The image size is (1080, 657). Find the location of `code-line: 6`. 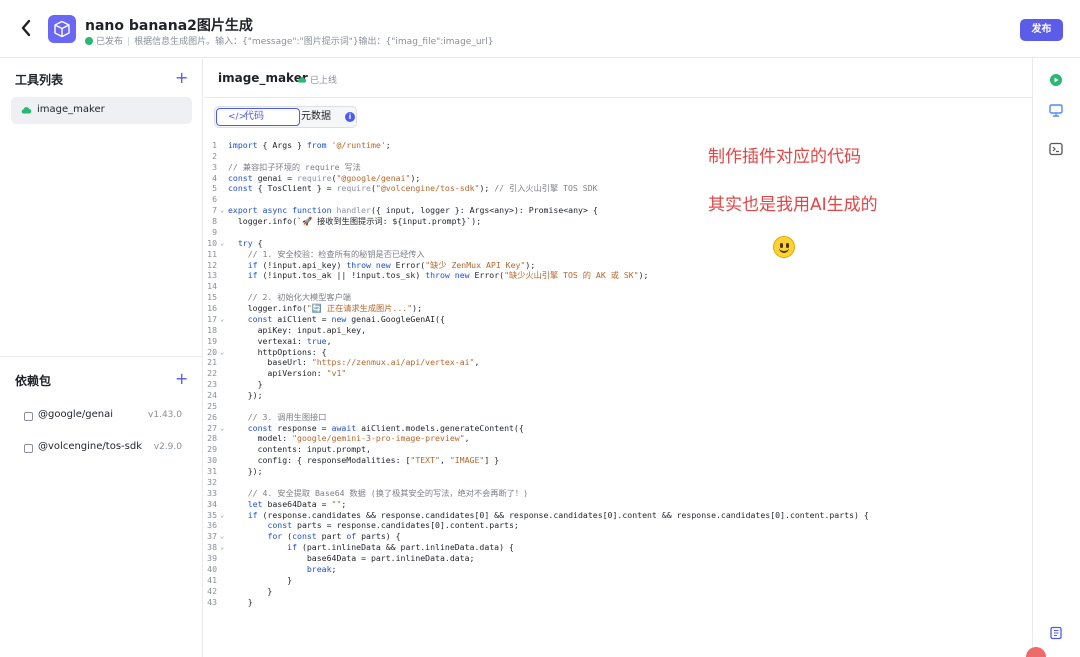

code-line: 6 is located at coordinates (618, 199).